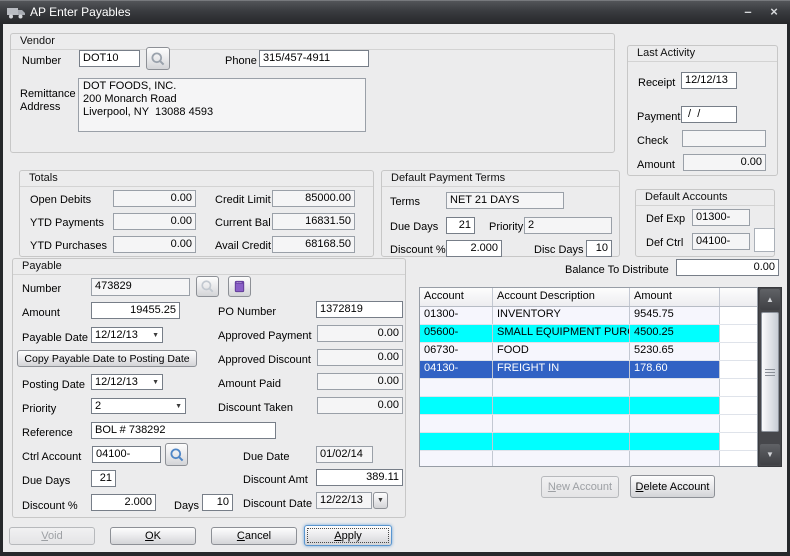 This screenshot has width=790, height=556. What do you see at coordinates (348, 535) in the screenshot?
I see `apply-button: Apply` at bounding box center [348, 535].